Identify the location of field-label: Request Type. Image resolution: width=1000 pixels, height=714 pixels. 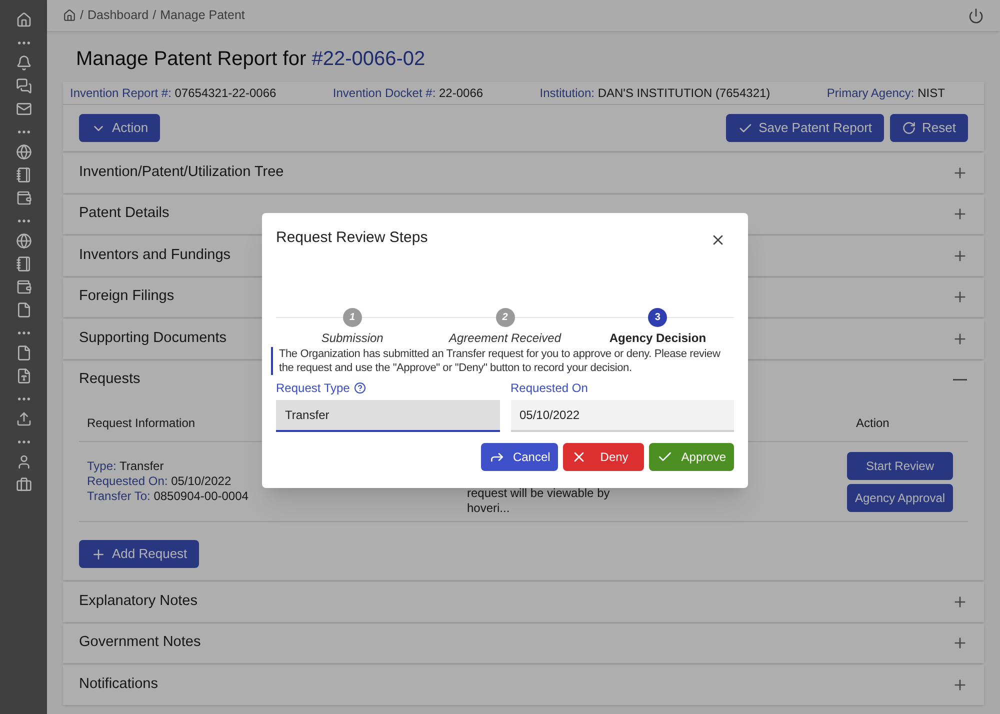
(313, 388).